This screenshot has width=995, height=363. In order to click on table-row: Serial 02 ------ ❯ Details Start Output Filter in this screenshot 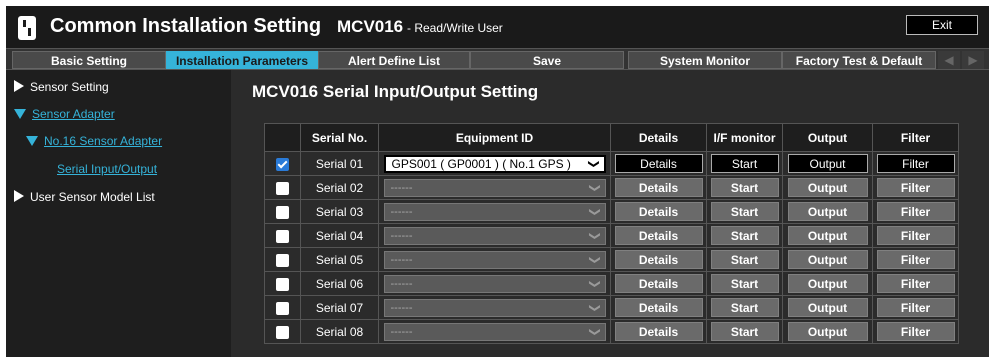, I will do `click(611, 187)`.